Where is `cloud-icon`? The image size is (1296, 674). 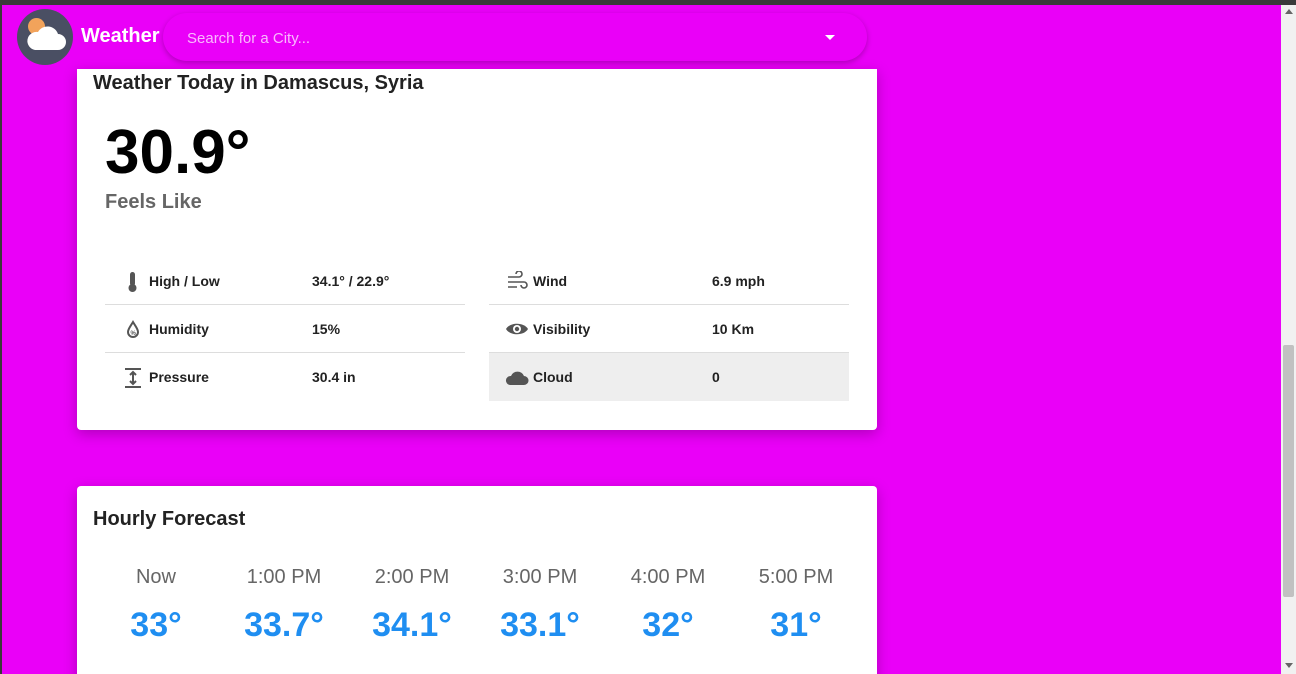 cloud-icon is located at coordinates (517, 377).